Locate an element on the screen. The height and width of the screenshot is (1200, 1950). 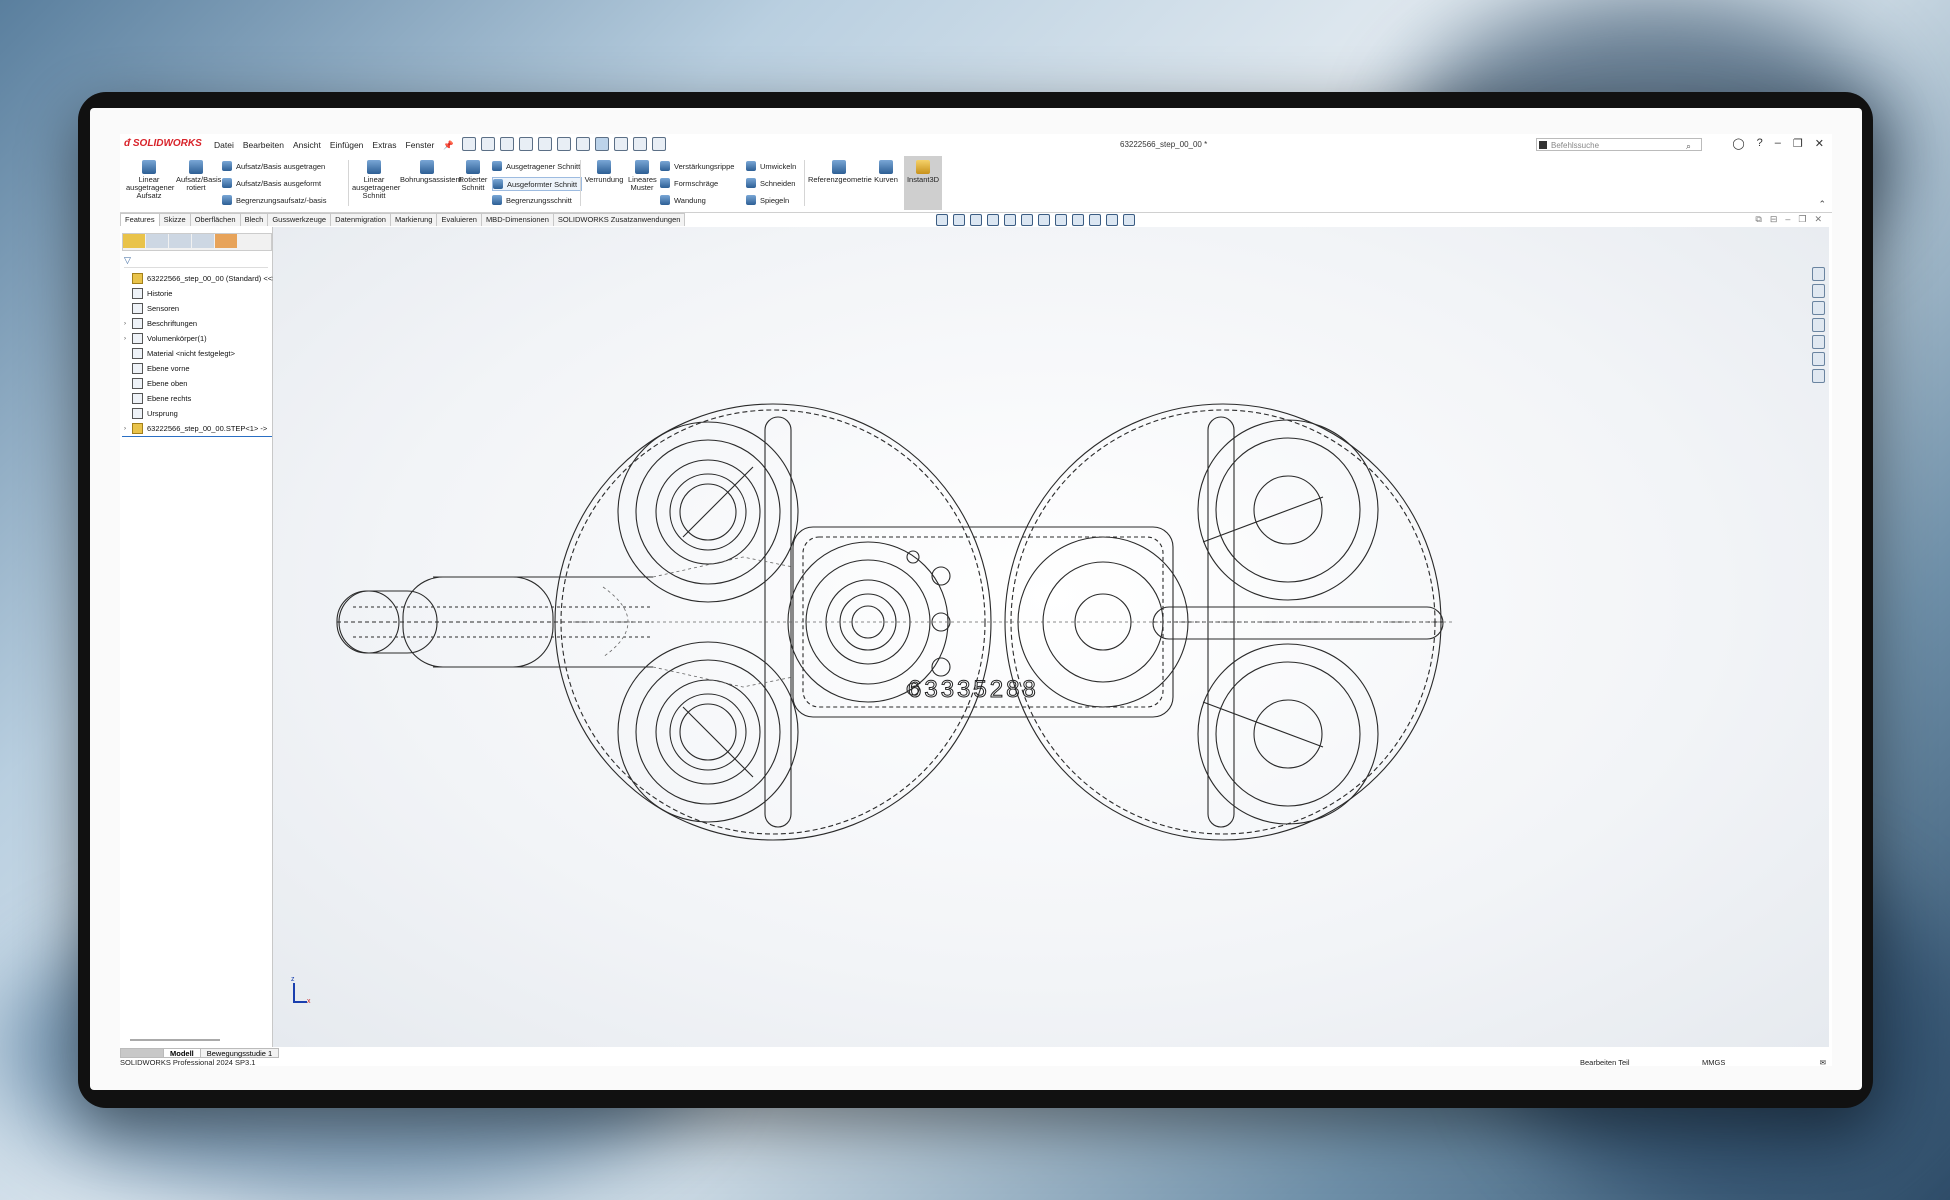
horizontal-scrollbar is located at coordinates (175, 1040).